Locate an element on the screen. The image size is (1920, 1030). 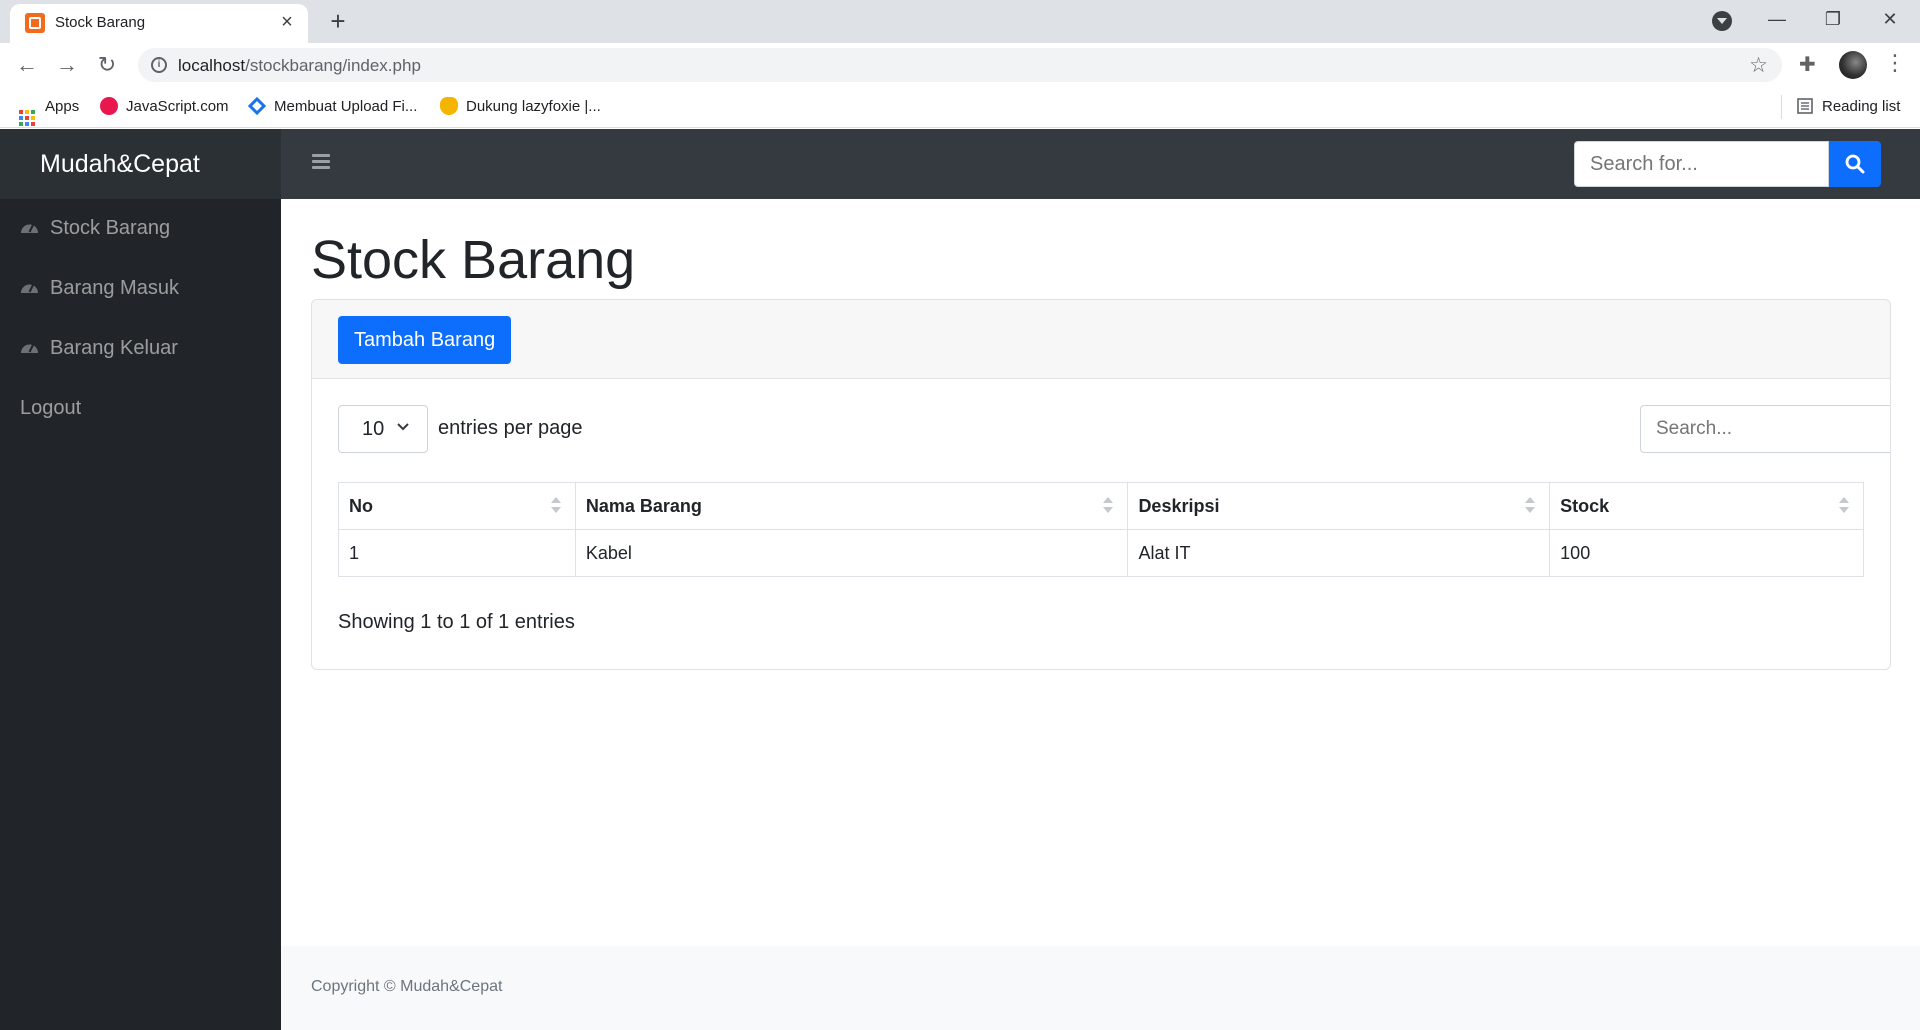
copyright-text: Copyright © Mudah&Cepat is located at coordinates (407, 986).